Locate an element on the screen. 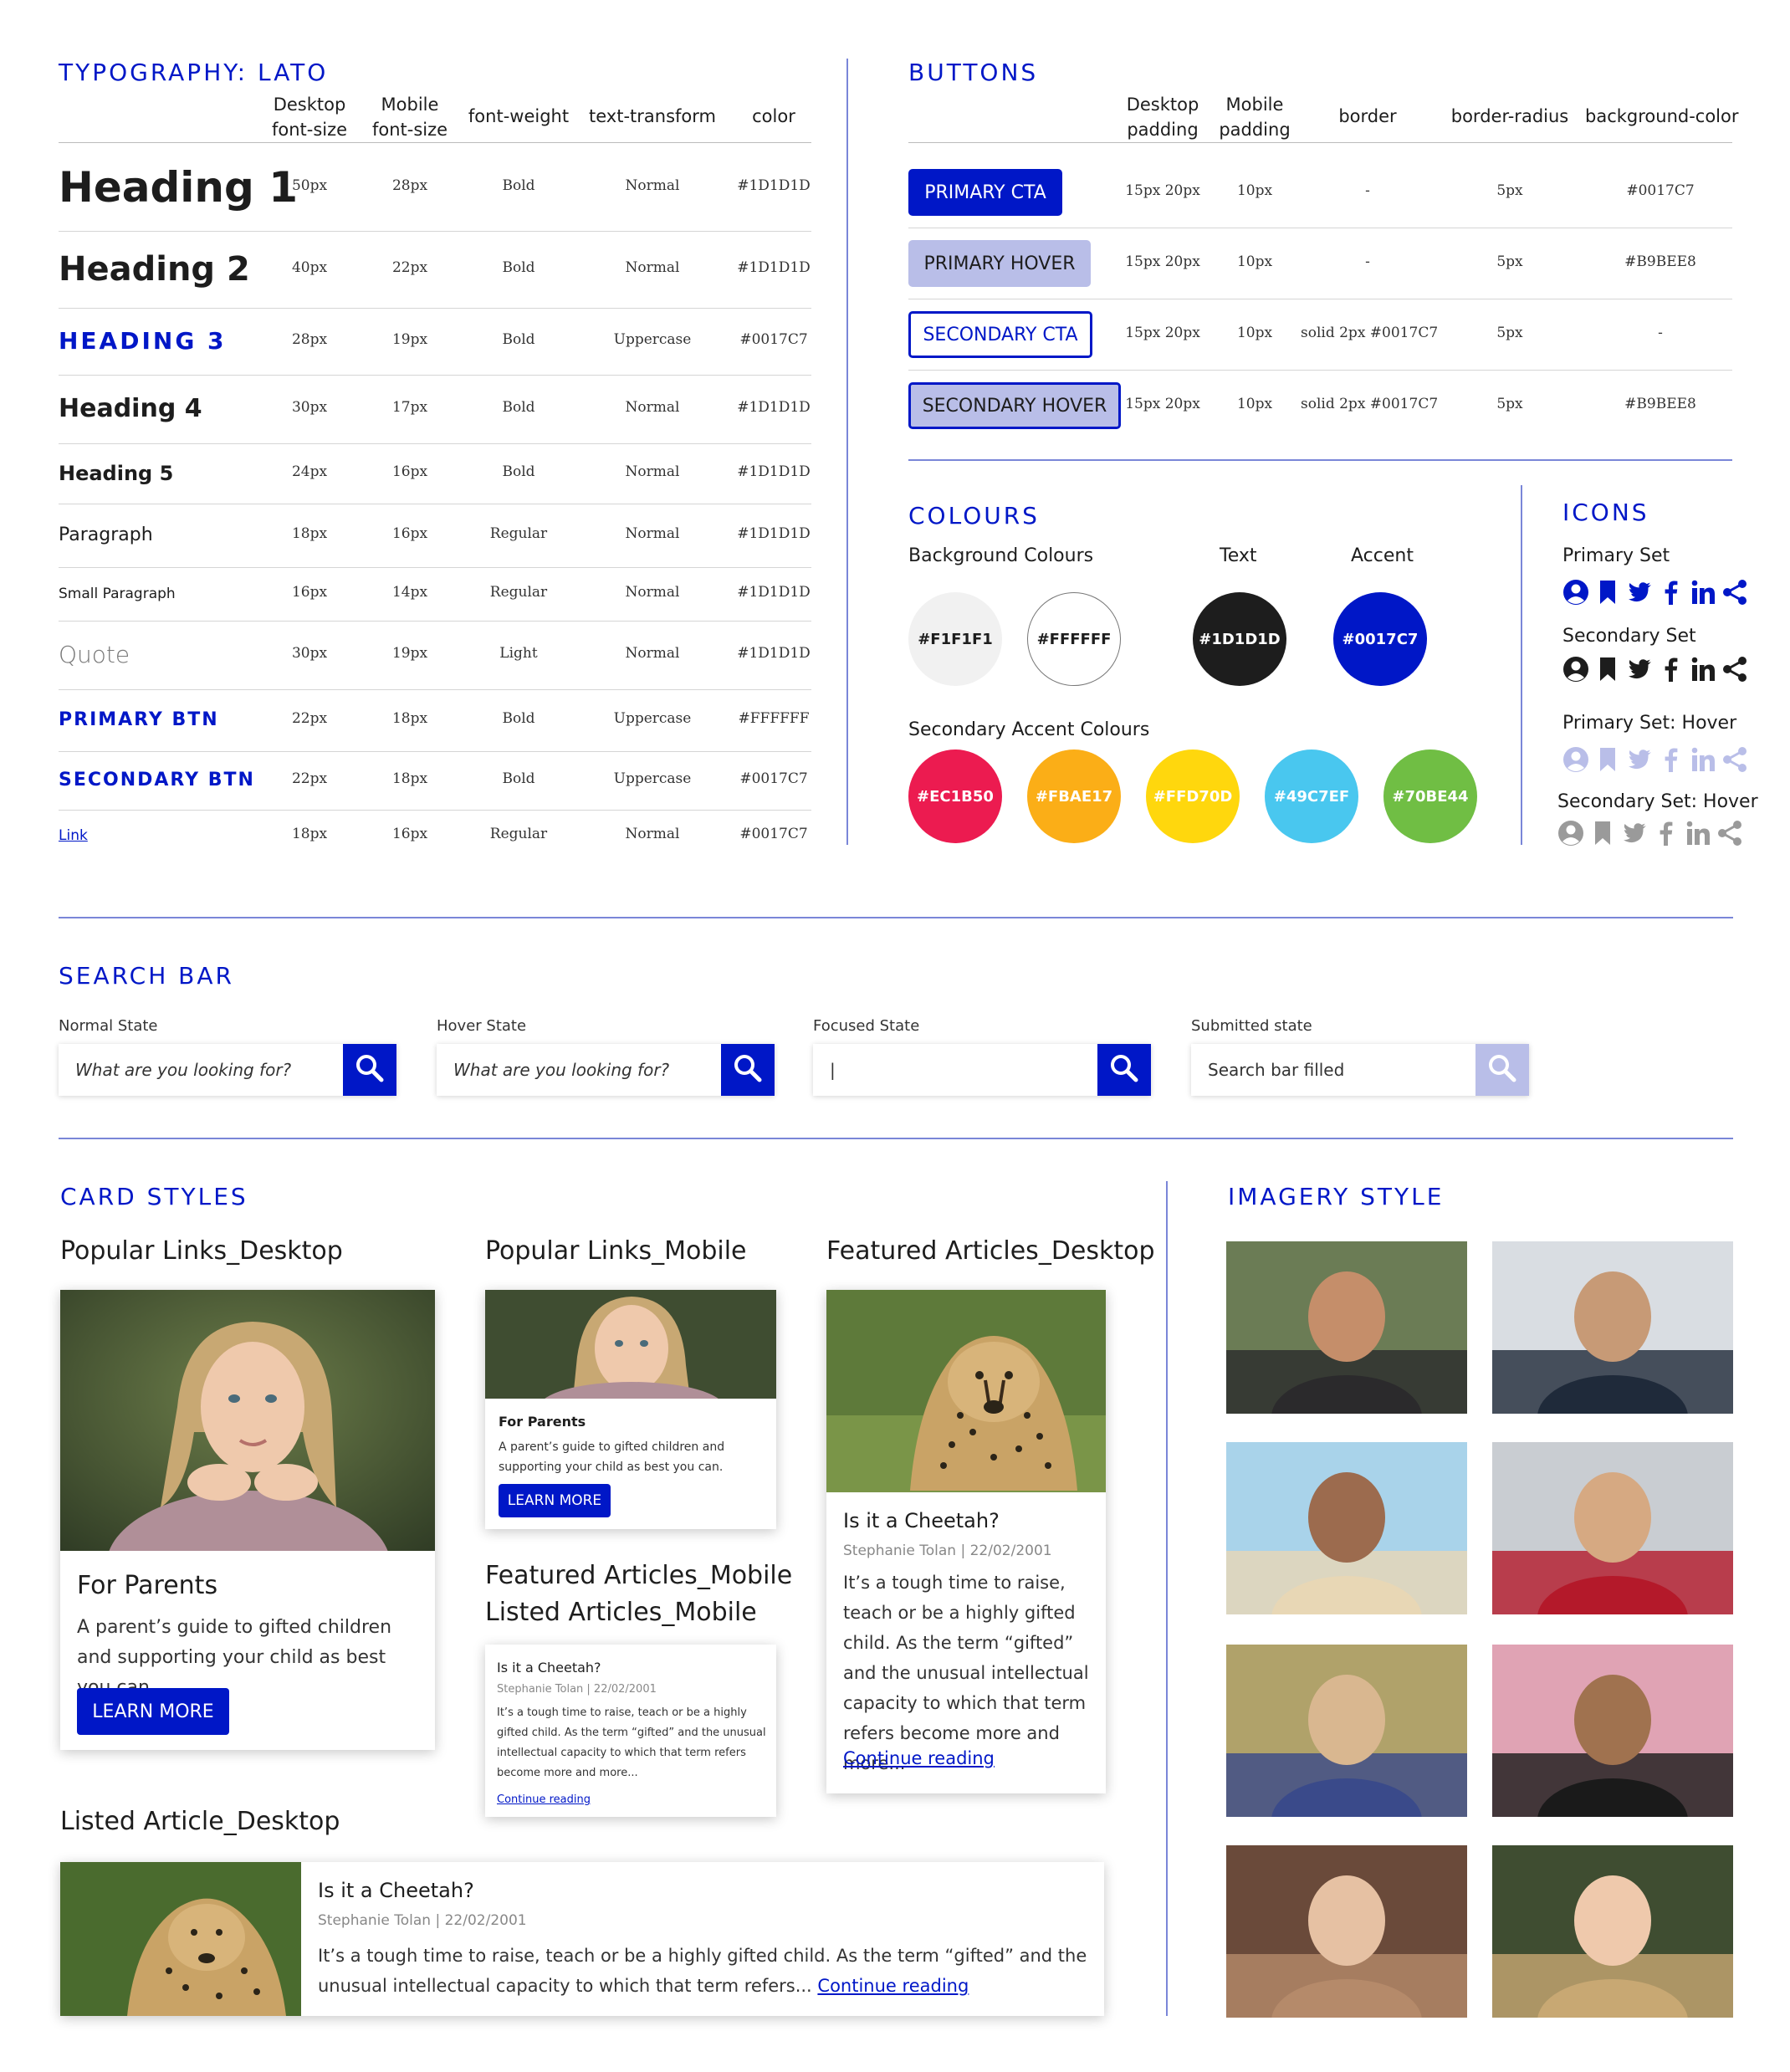 The height and width of the screenshot is (2072, 1790). typo-small-paragraph-weight: Regular is located at coordinates (518, 592).